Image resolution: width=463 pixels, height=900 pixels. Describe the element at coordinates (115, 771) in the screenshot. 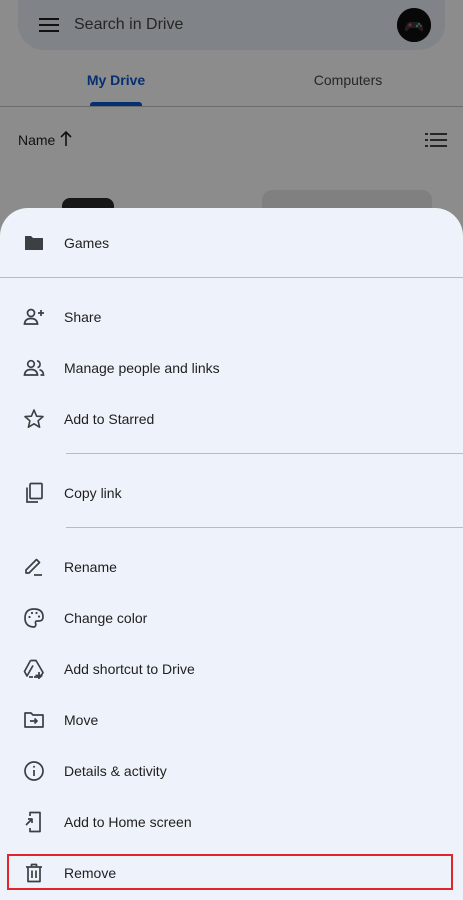

I see `menu-item-label: Details & activity` at that location.